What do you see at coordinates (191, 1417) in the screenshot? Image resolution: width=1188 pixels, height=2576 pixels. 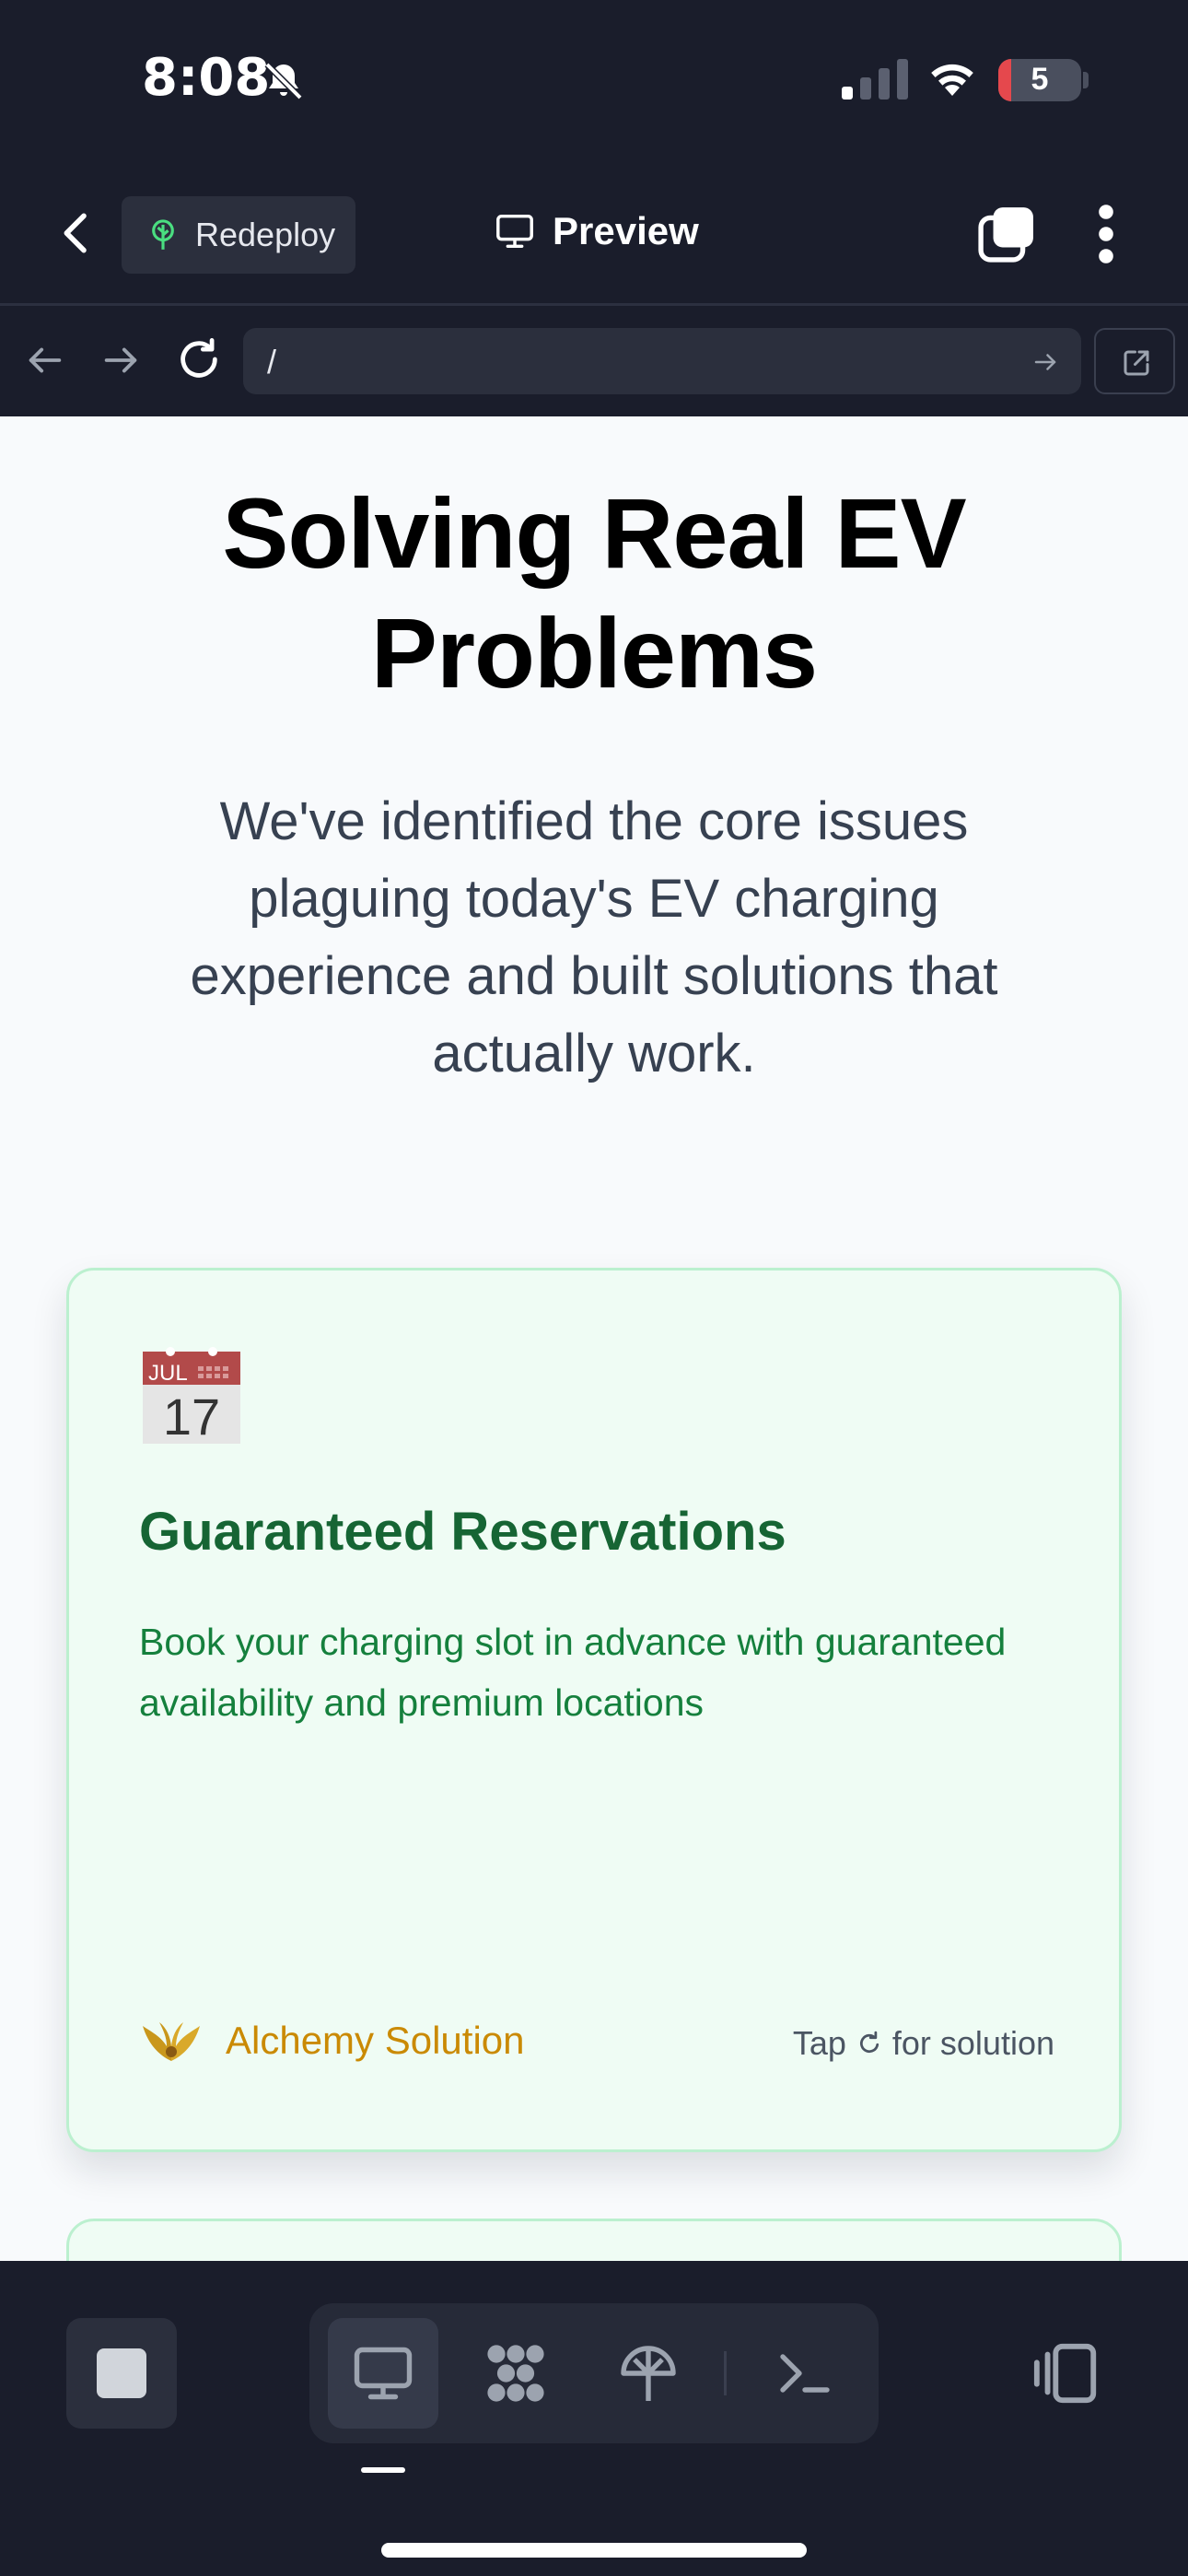 I see `calendar-day: 17` at bounding box center [191, 1417].